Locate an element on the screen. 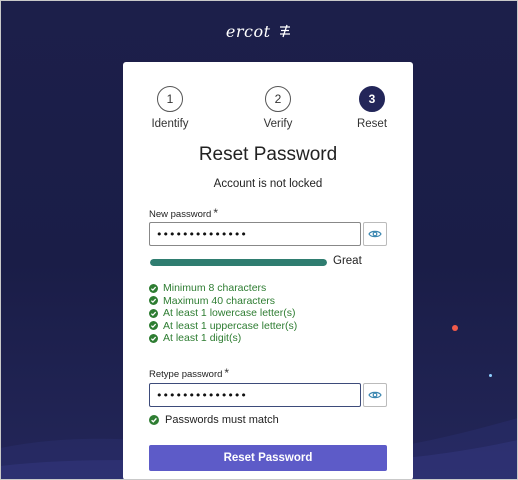  requirement-item: At least 1 lowercase letter(s) is located at coordinates (223, 313).